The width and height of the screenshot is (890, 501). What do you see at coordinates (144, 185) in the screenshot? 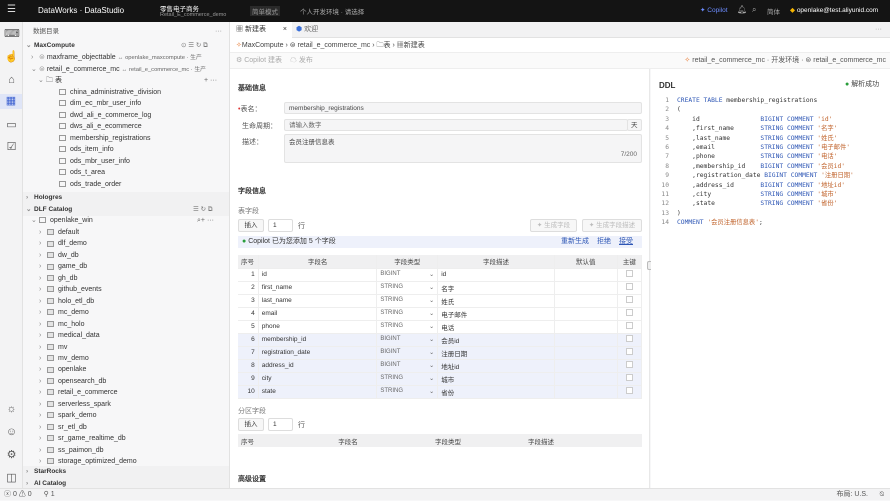
I see `table-item: ods_trade_order` at bounding box center [144, 185].